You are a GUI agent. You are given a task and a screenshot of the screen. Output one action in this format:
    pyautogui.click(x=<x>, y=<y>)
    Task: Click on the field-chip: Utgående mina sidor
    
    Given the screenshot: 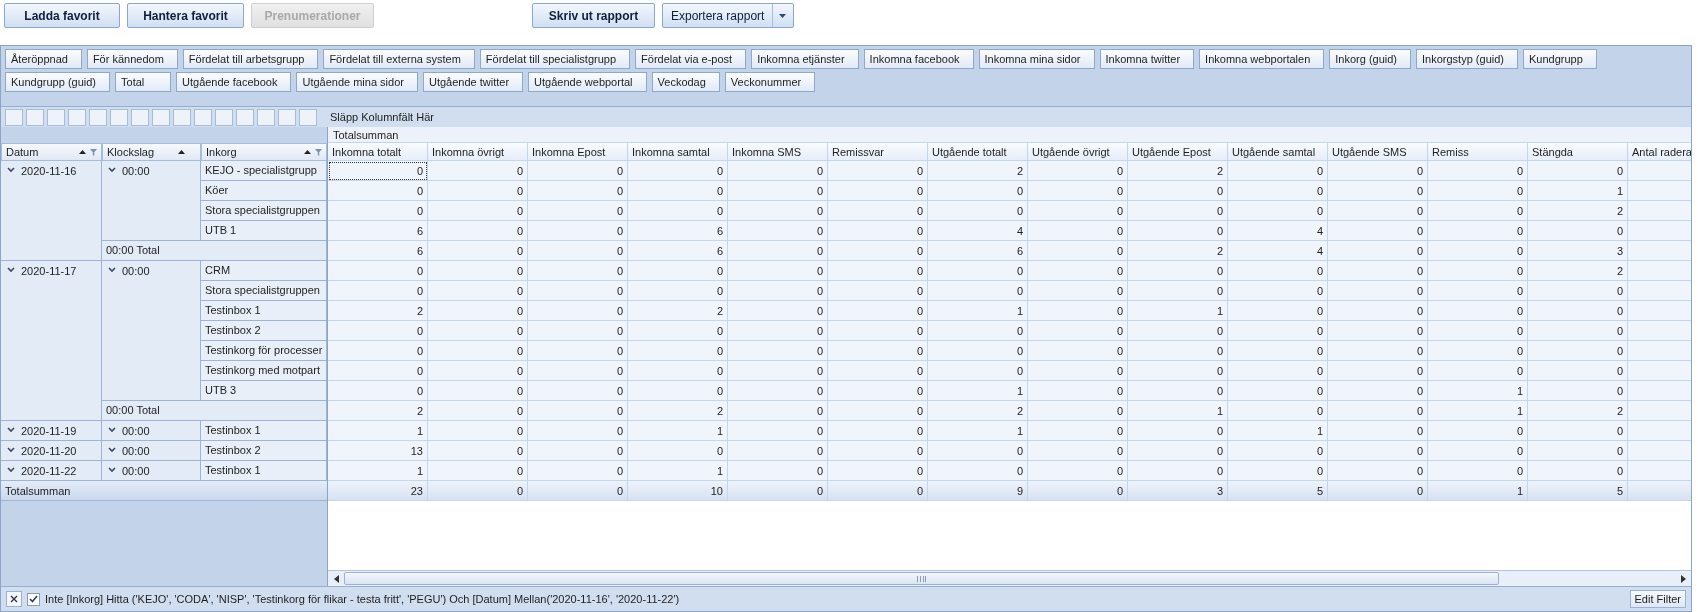 What is the action you would take?
    pyautogui.click(x=357, y=82)
    